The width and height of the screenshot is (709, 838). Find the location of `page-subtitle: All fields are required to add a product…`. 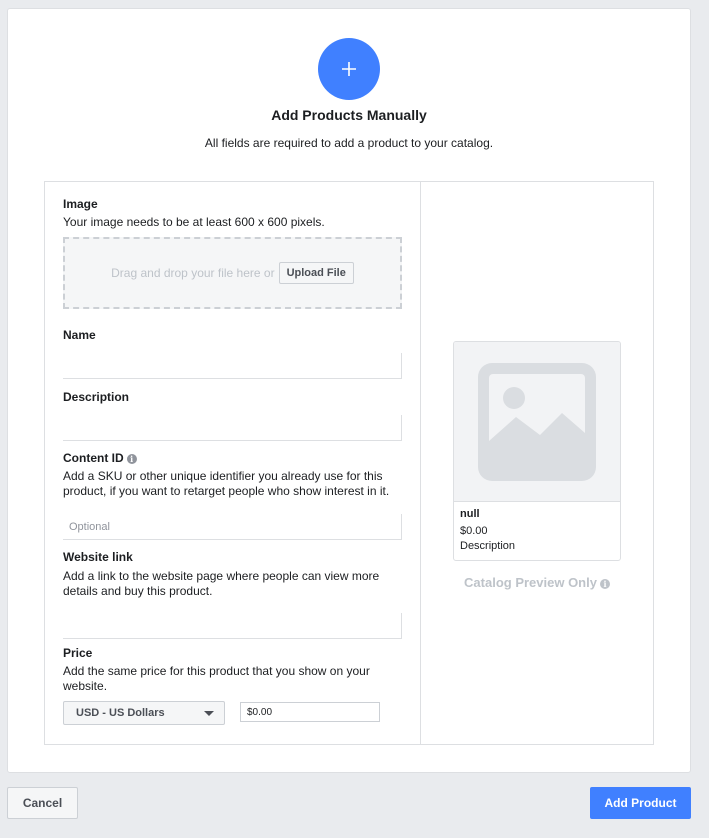

page-subtitle: All fields are required to add a product… is located at coordinates (349, 143).